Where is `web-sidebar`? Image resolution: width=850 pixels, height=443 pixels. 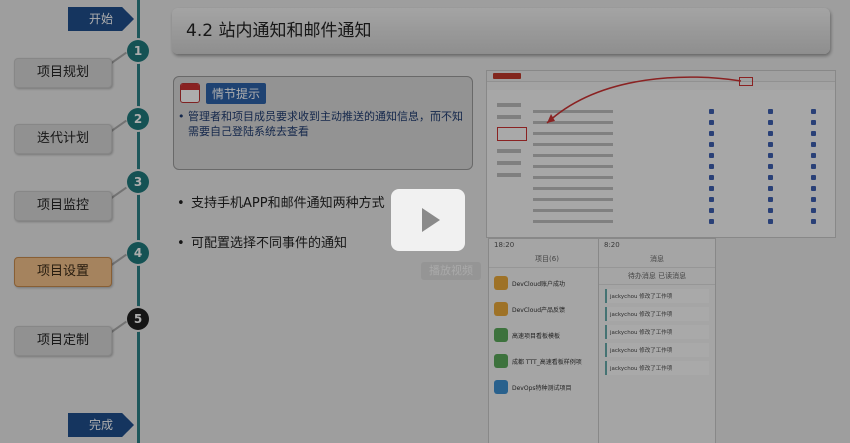 web-sidebar is located at coordinates (512, 140).